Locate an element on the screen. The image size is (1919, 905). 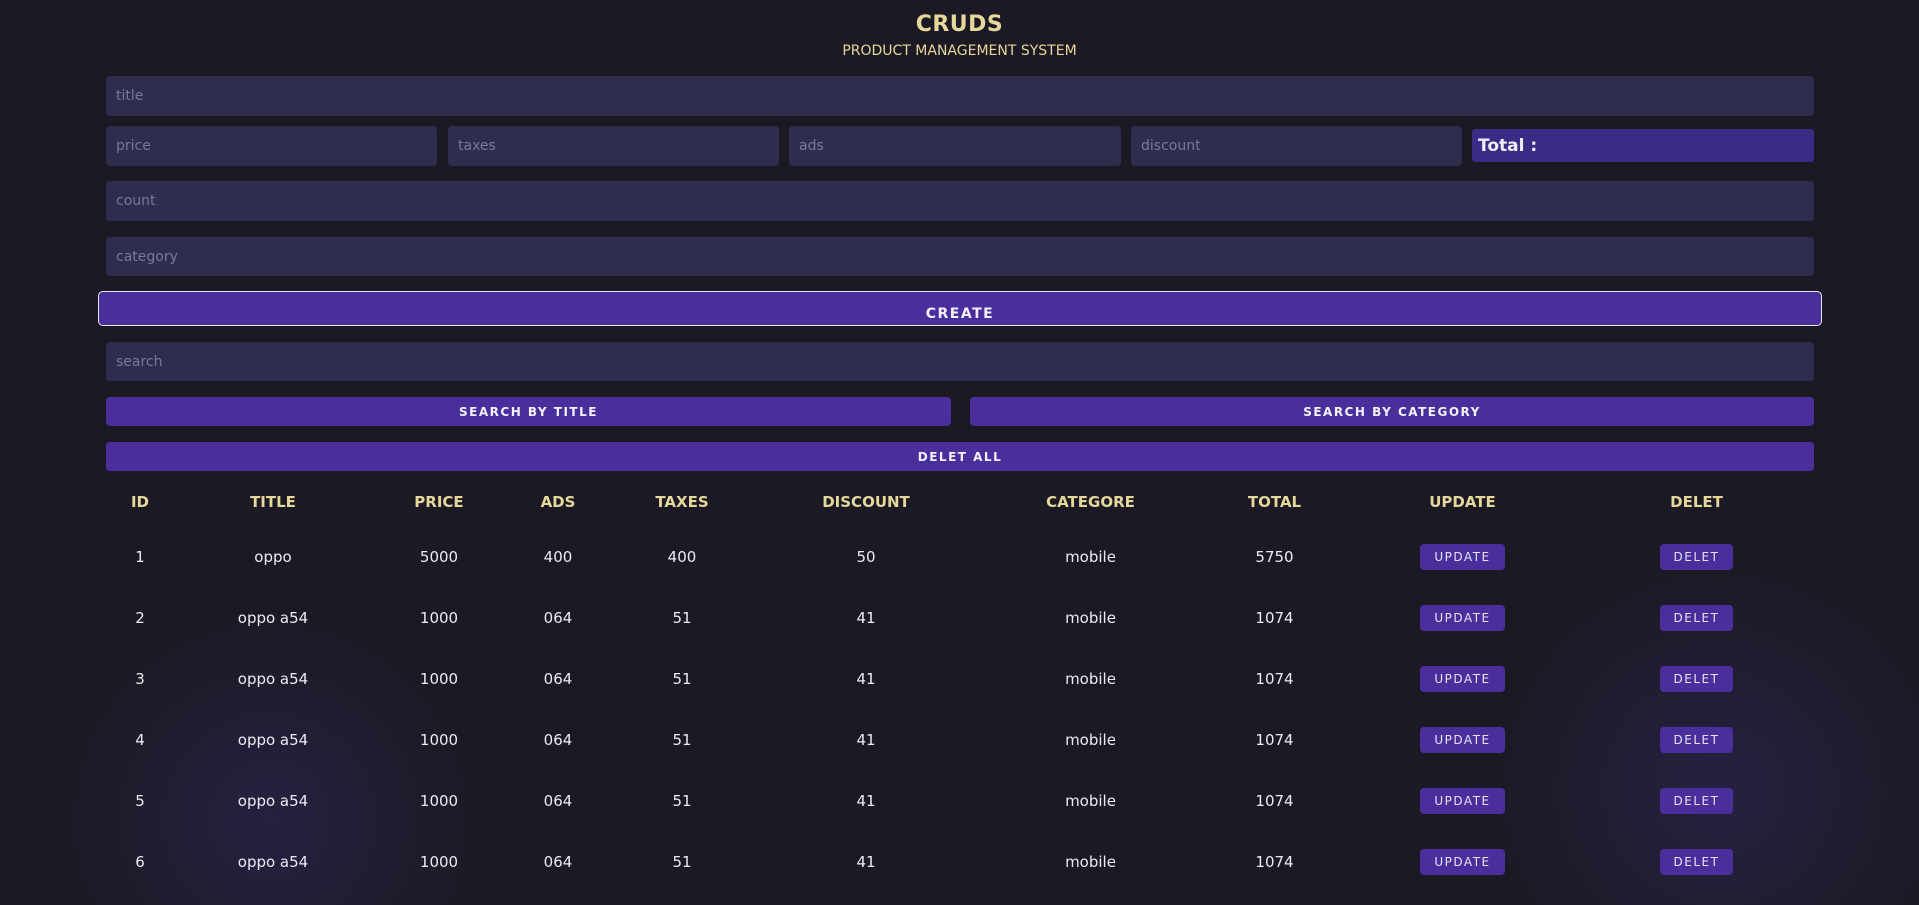
header-ads: ADS is located at coordinates (558, 502).